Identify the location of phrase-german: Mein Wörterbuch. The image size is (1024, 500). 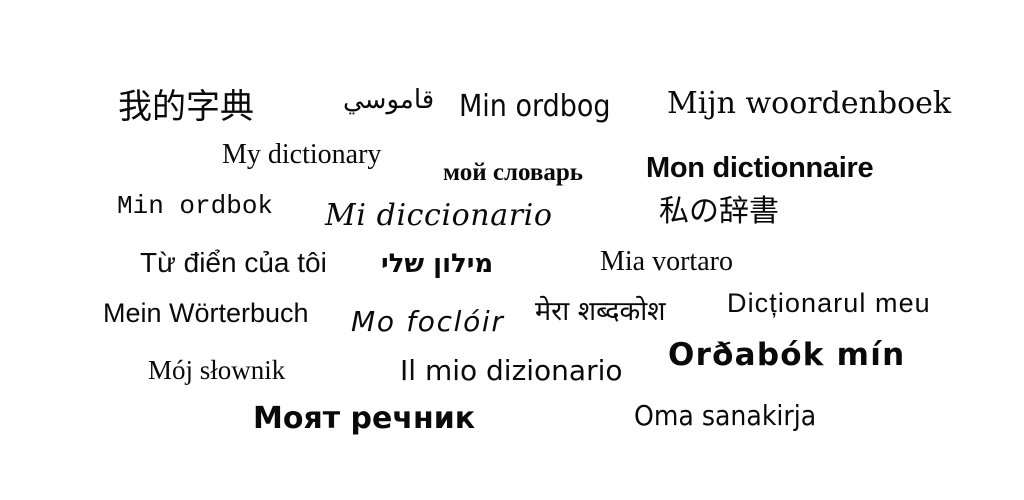
(206, 313).